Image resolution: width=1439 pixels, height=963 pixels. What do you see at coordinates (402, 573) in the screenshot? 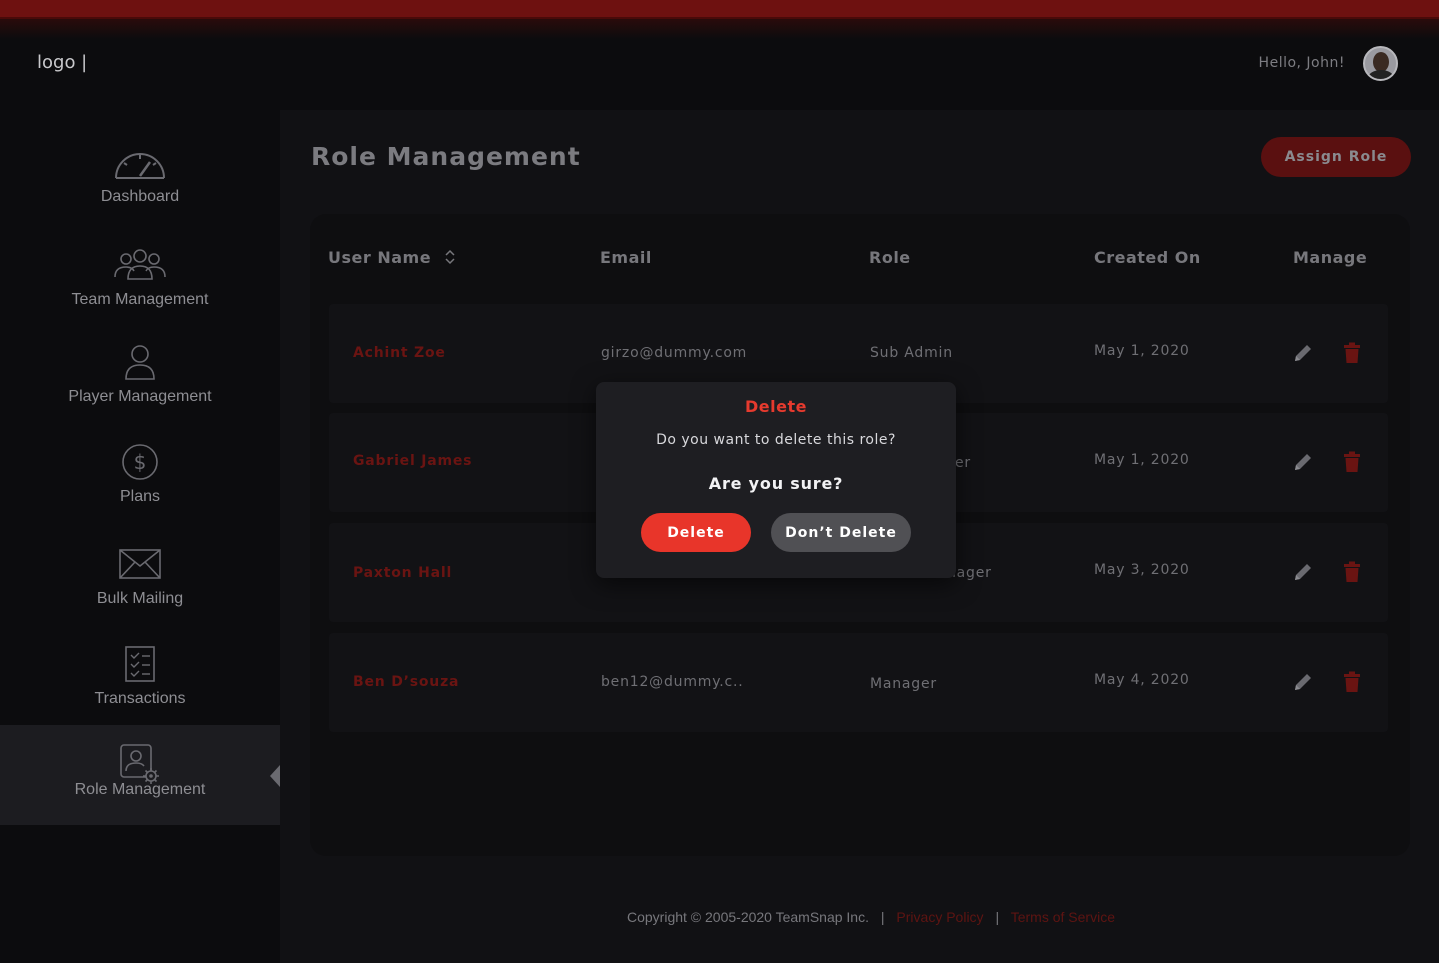
I see `user-name-cell: Paxton Hall` at bounding box center [402, 573].